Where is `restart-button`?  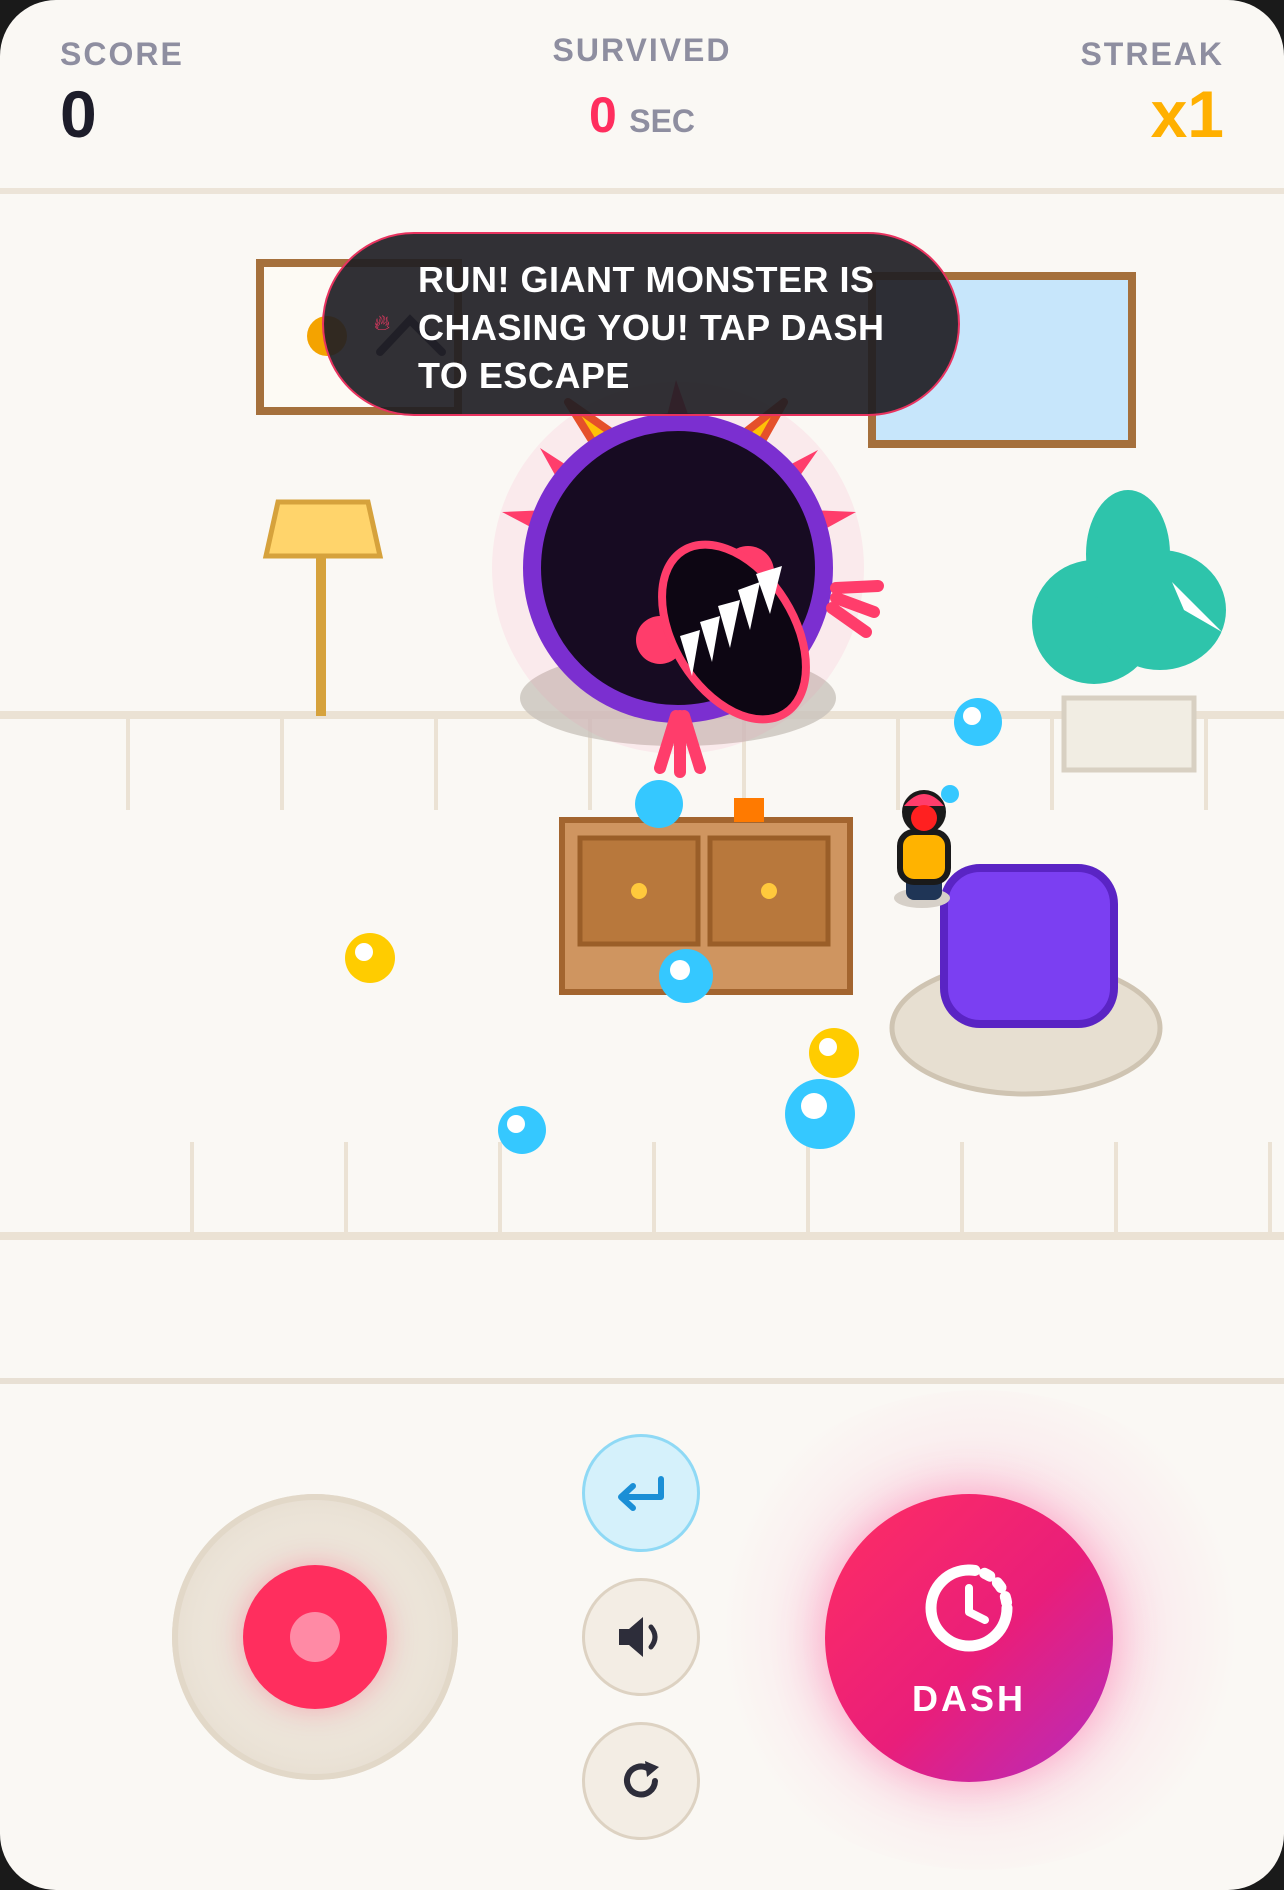 restart-button is located at coordinates (641, 1781).